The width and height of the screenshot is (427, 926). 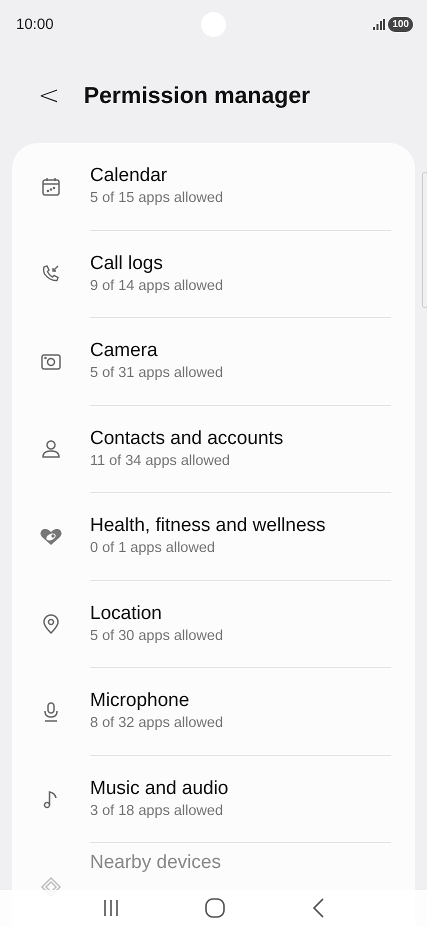 What do you see at coordinates (197, 95) in the screenshot?
I see `page-title: Permission manager` at bounding box center [197, 95].